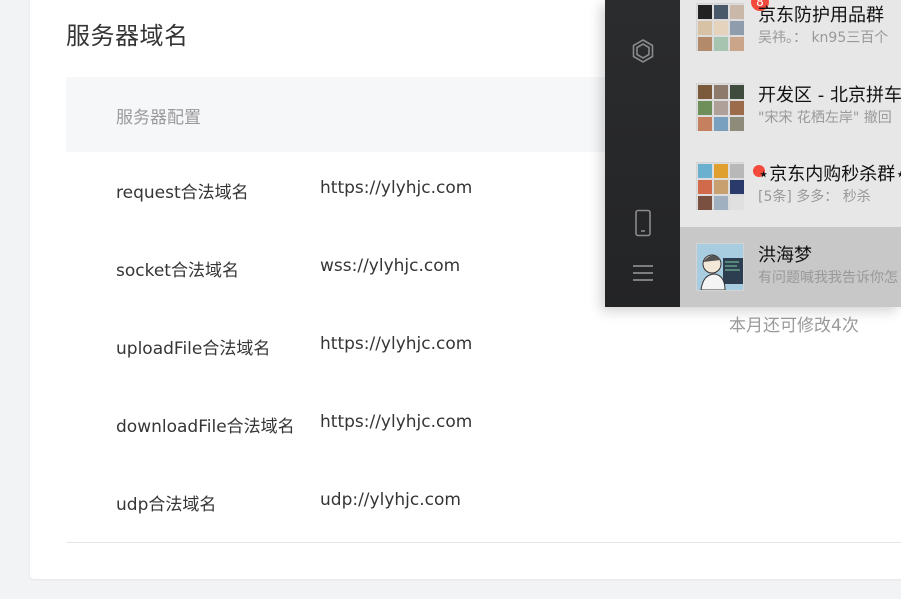  Describe the element at coordinates (205, 427) in the screenshot. I see `row-key: downloadFile合法域名` at that location.